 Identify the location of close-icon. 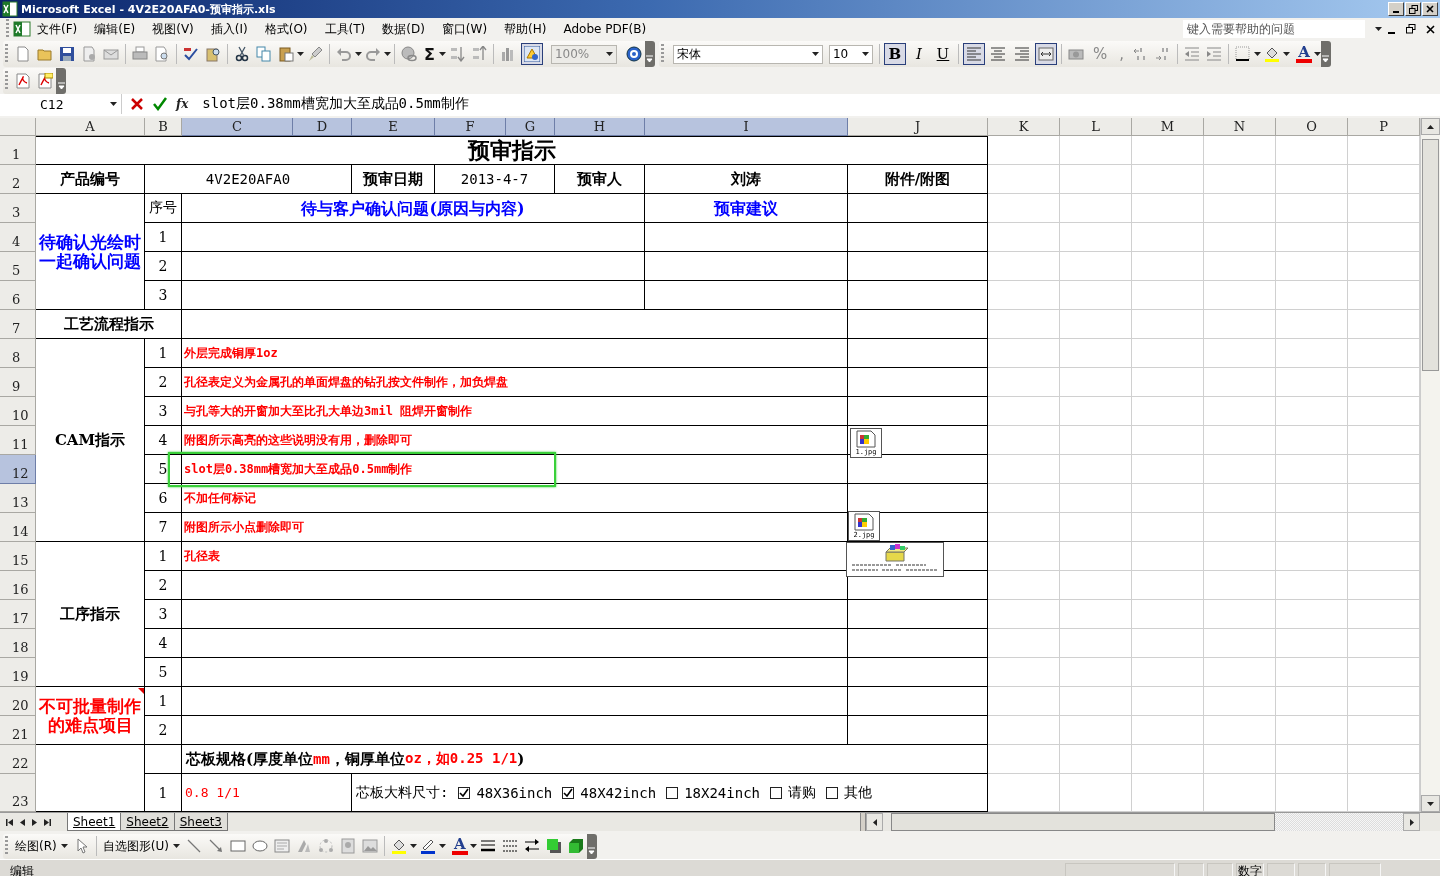
(1430, 9).